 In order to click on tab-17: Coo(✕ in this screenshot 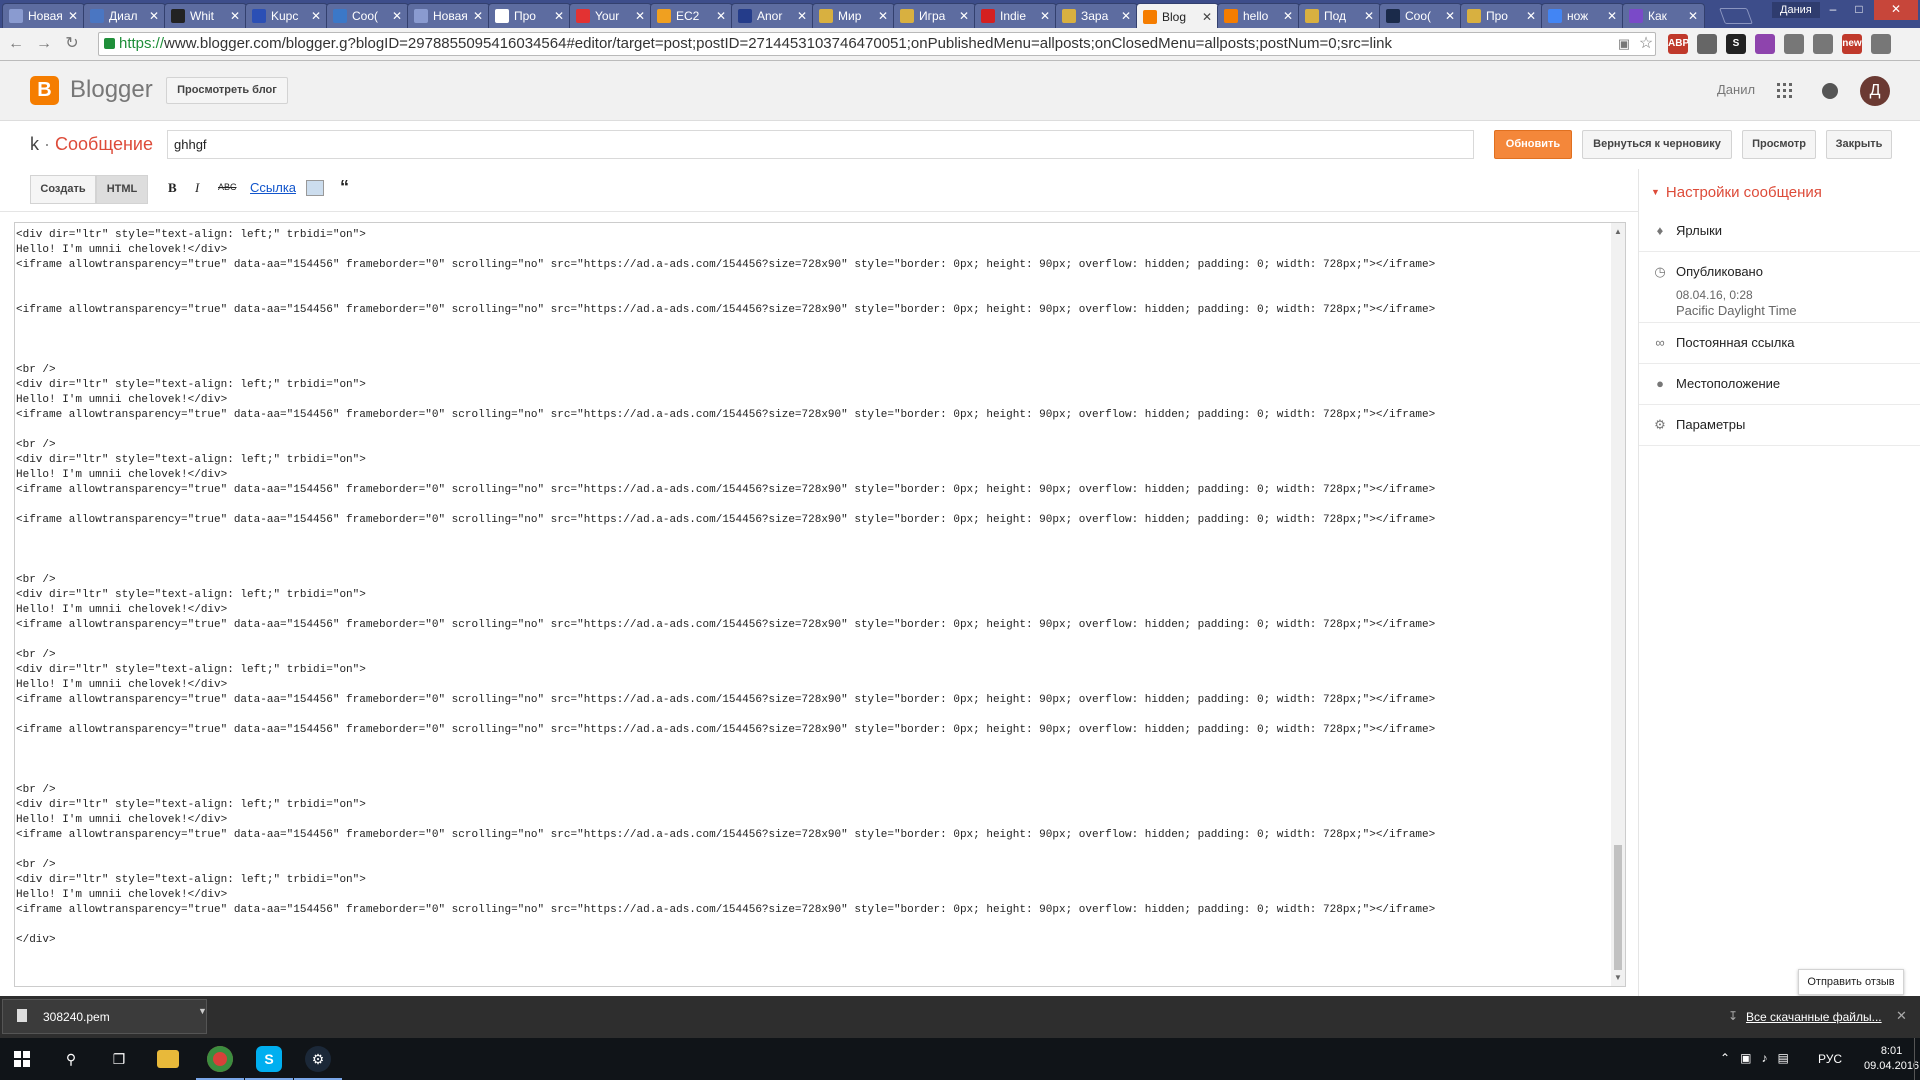, I will do `click(1420, 15)`.